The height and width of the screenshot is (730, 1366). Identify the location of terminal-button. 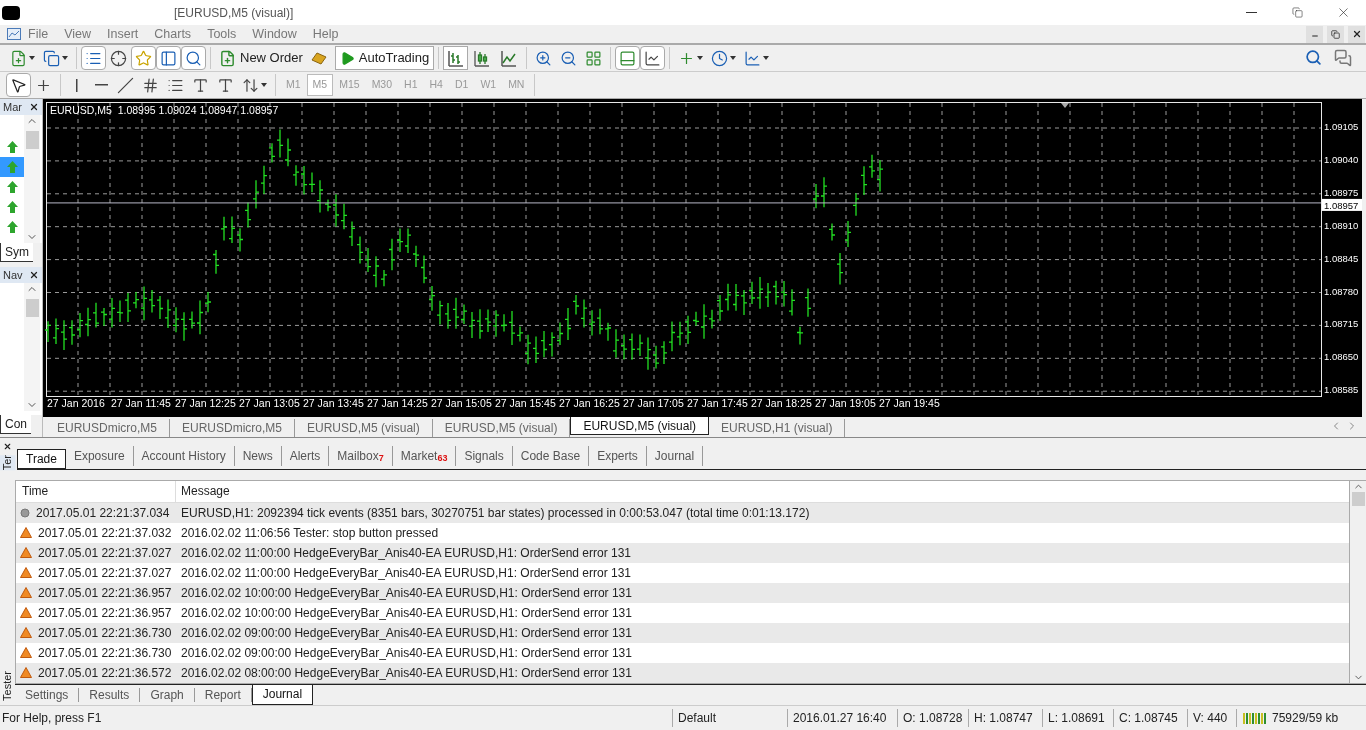
(168, 58).